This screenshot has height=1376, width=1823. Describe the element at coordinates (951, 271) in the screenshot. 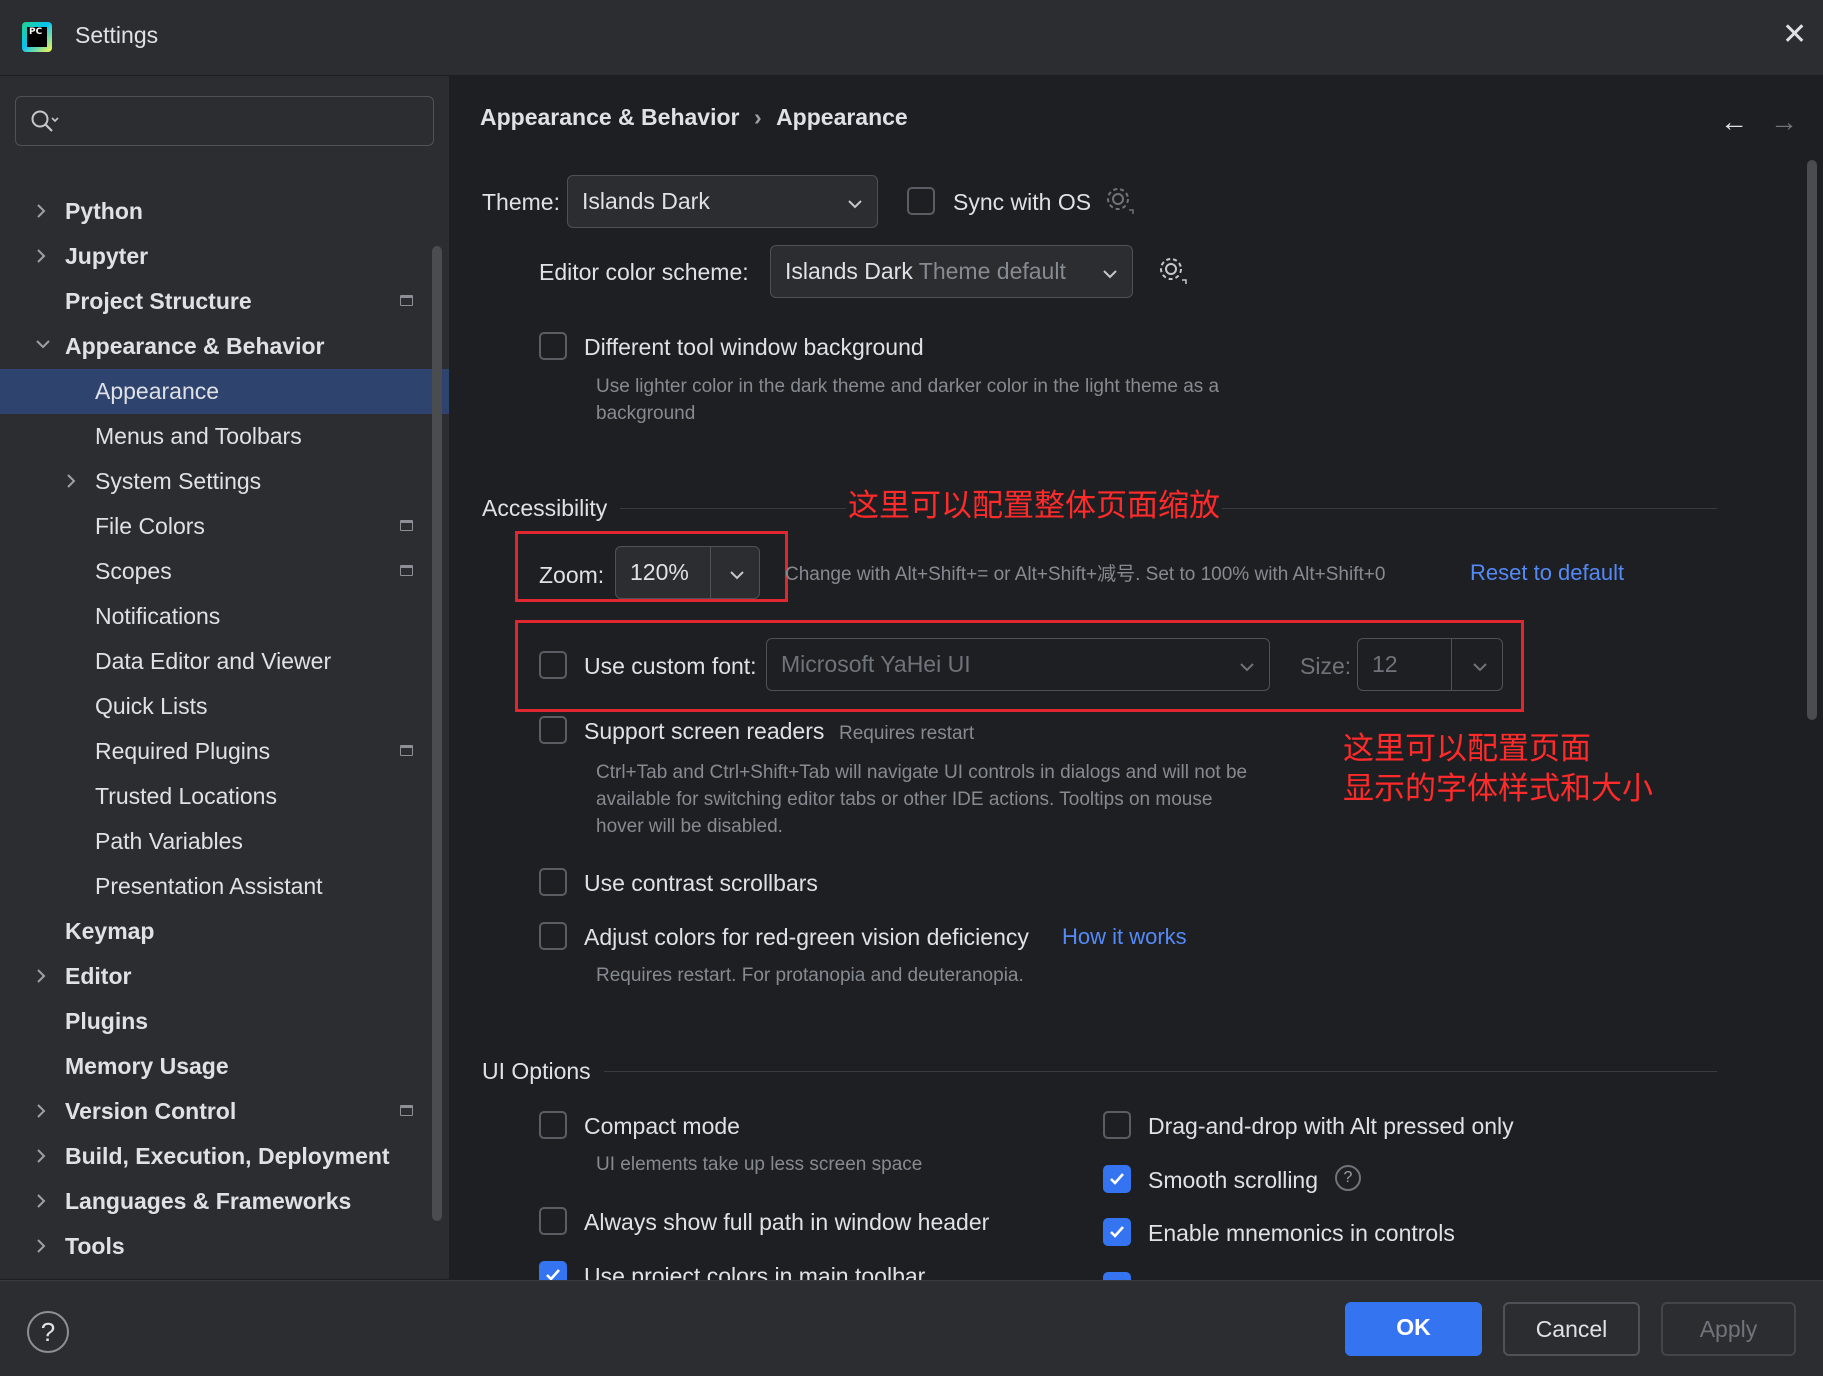

I see `color-scheme-dropdown: Islands Dark Theme default` at that location.